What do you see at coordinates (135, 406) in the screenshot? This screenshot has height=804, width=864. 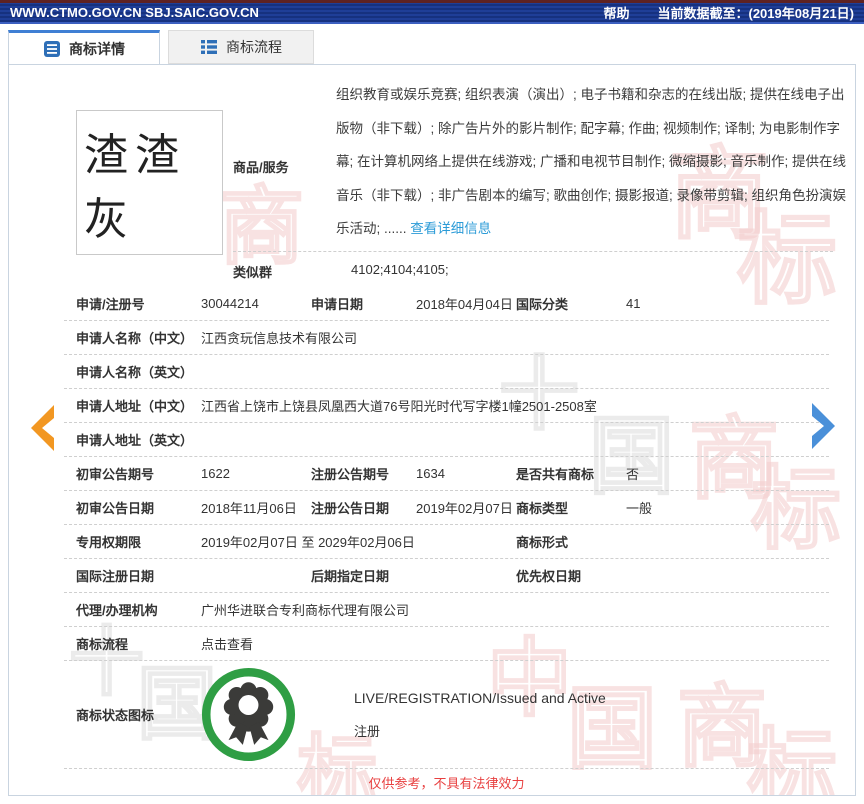 I see `field-label: 申请人地址（中文）` at bounding box center [135, 406].